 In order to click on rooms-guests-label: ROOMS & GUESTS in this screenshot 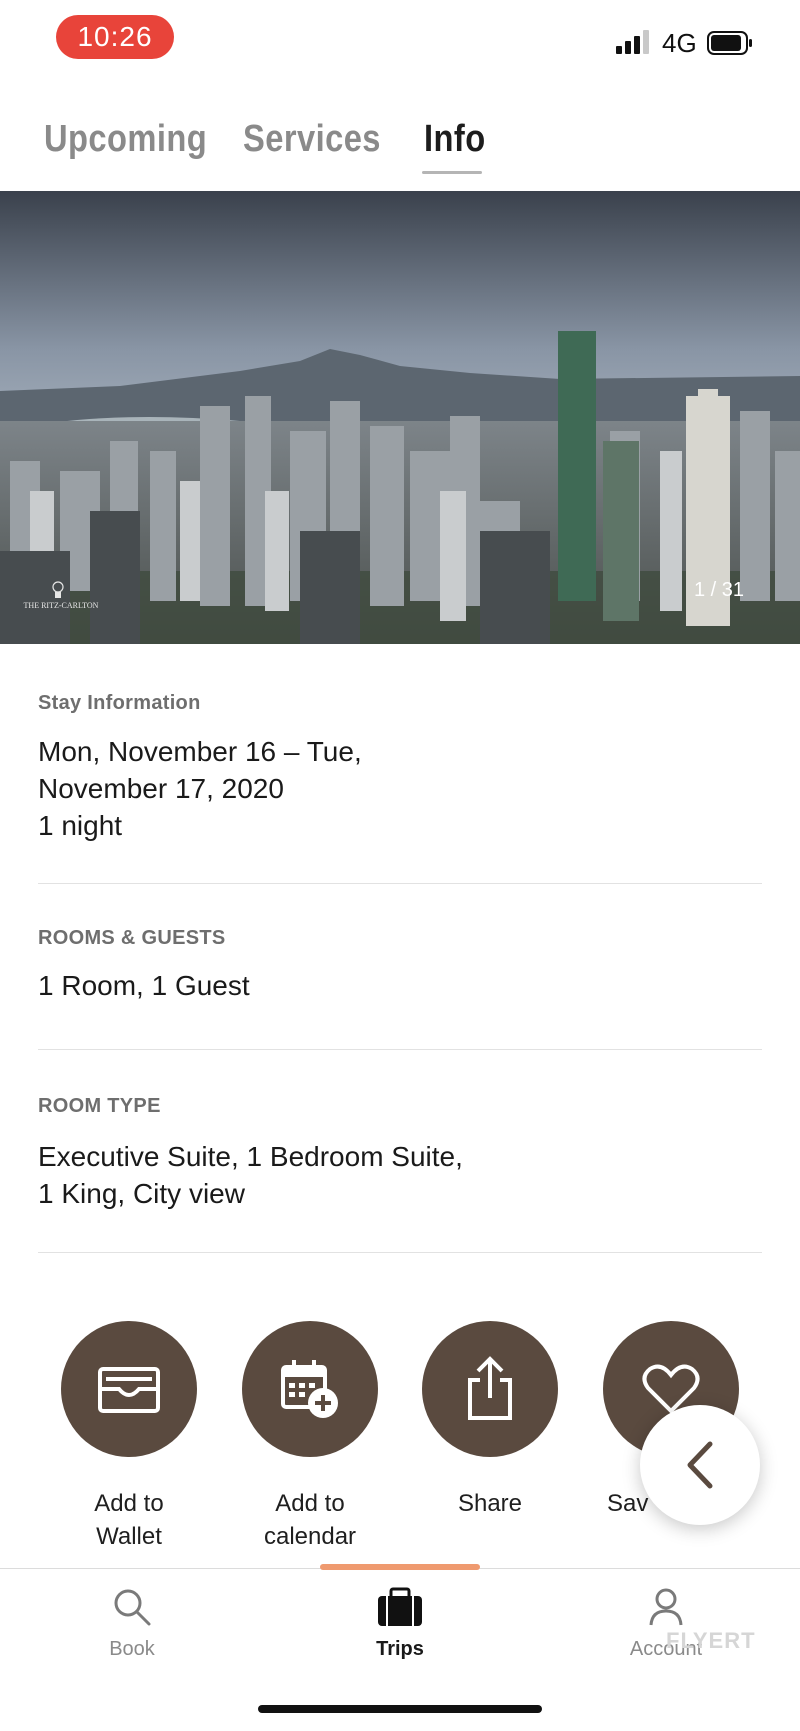, I will do `click(132, 938)`.